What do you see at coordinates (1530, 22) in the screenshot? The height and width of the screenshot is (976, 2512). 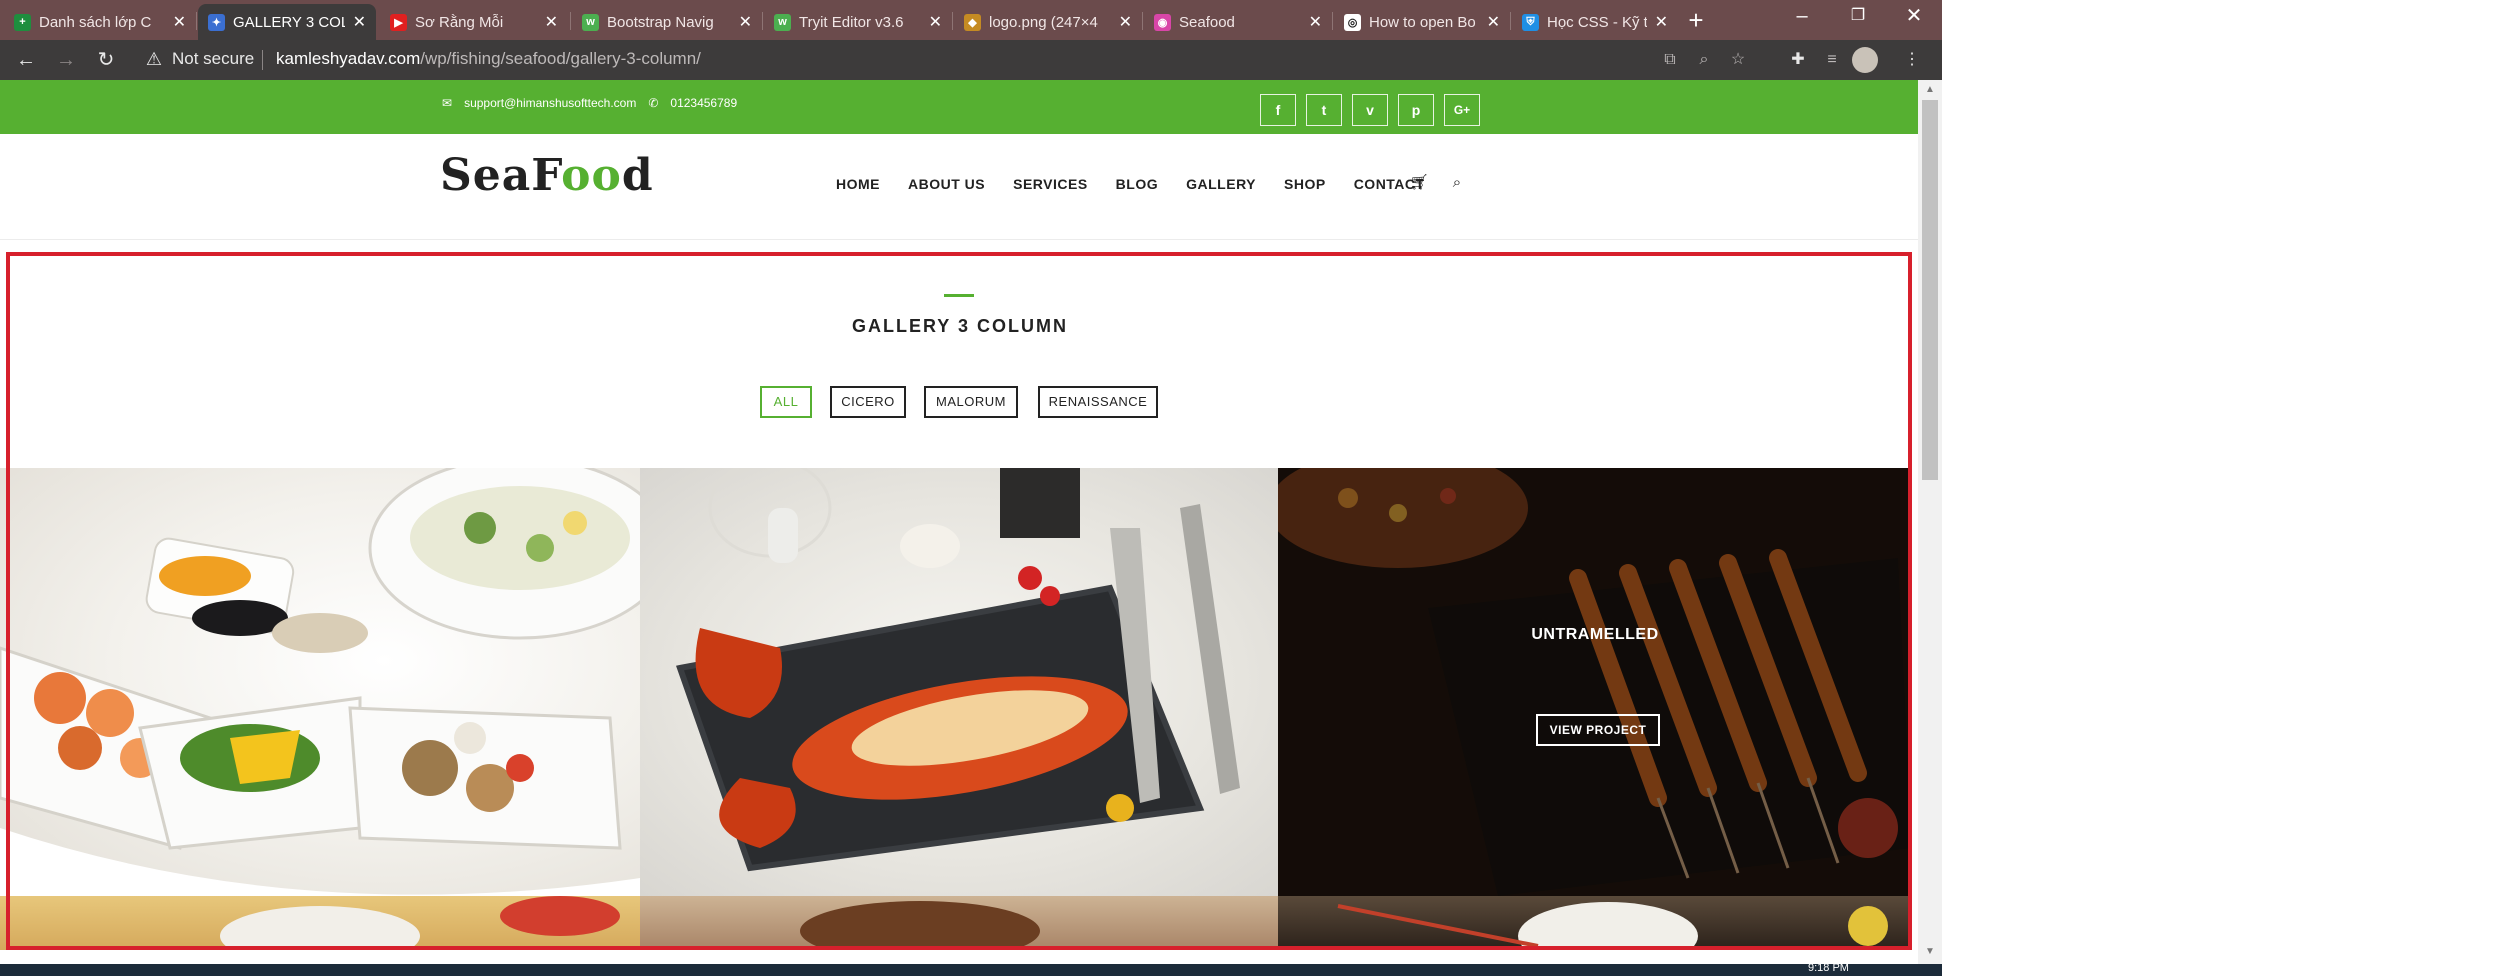 I see `shield-icon: ⛨` at bounding box center [1530, 22].